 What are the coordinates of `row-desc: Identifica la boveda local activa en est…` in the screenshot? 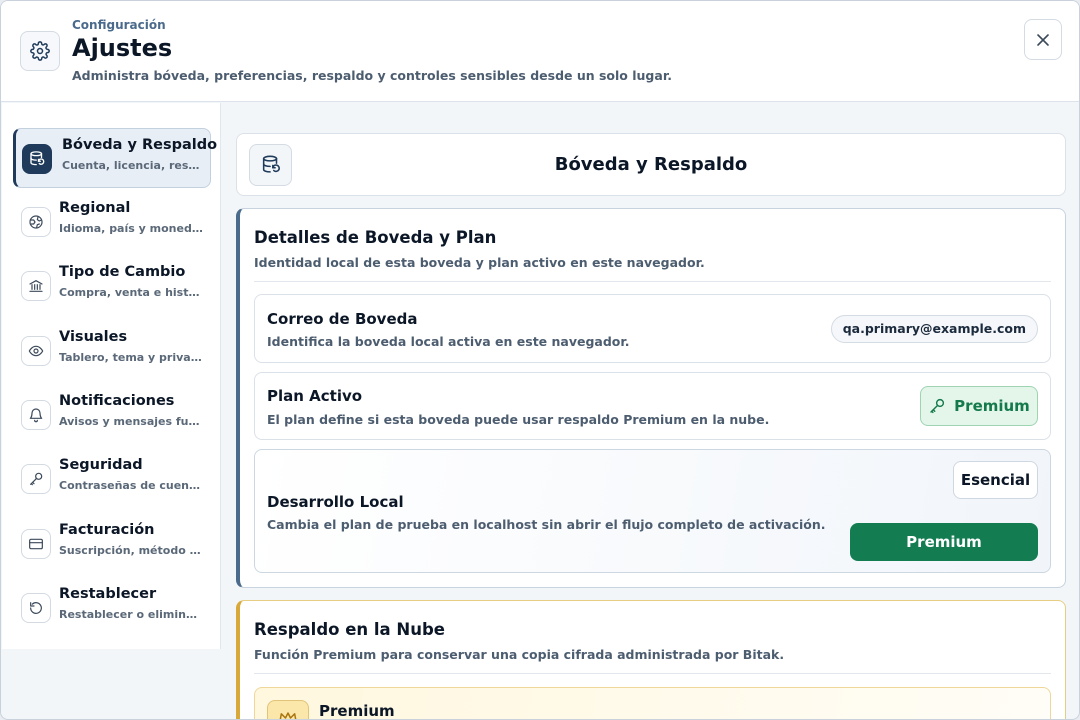 It's located at (448, 341).